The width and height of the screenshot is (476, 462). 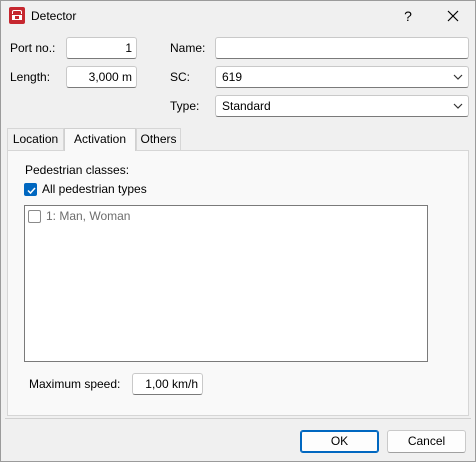 I want to click on sc-select-value: 619, so click(x=232, y=77).